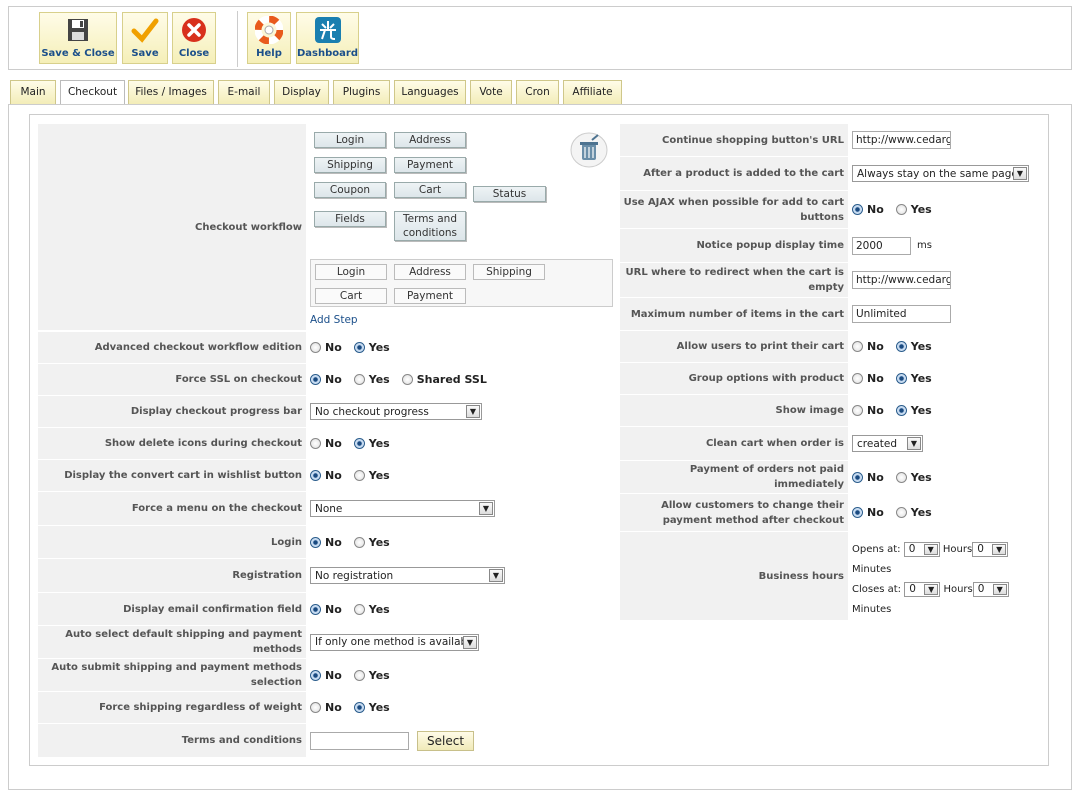 The width and height of the screenshot is (1078, 796). What do you see at coordinates (396, 411) in the screenshot?
I see `progress-bar-select: No checkout progress ▼` at bounding box center [396, 411].